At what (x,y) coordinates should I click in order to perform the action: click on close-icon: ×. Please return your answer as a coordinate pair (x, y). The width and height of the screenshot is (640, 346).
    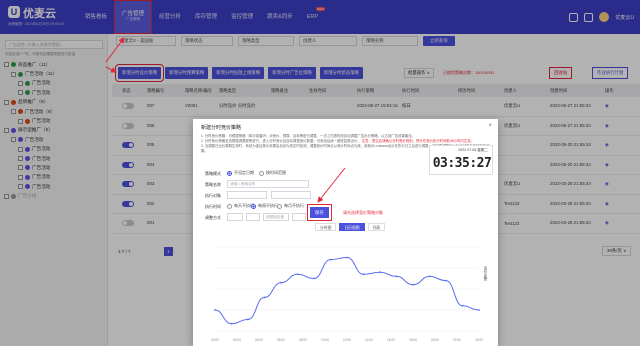
    Looking at the image, I should click on (490, 126).